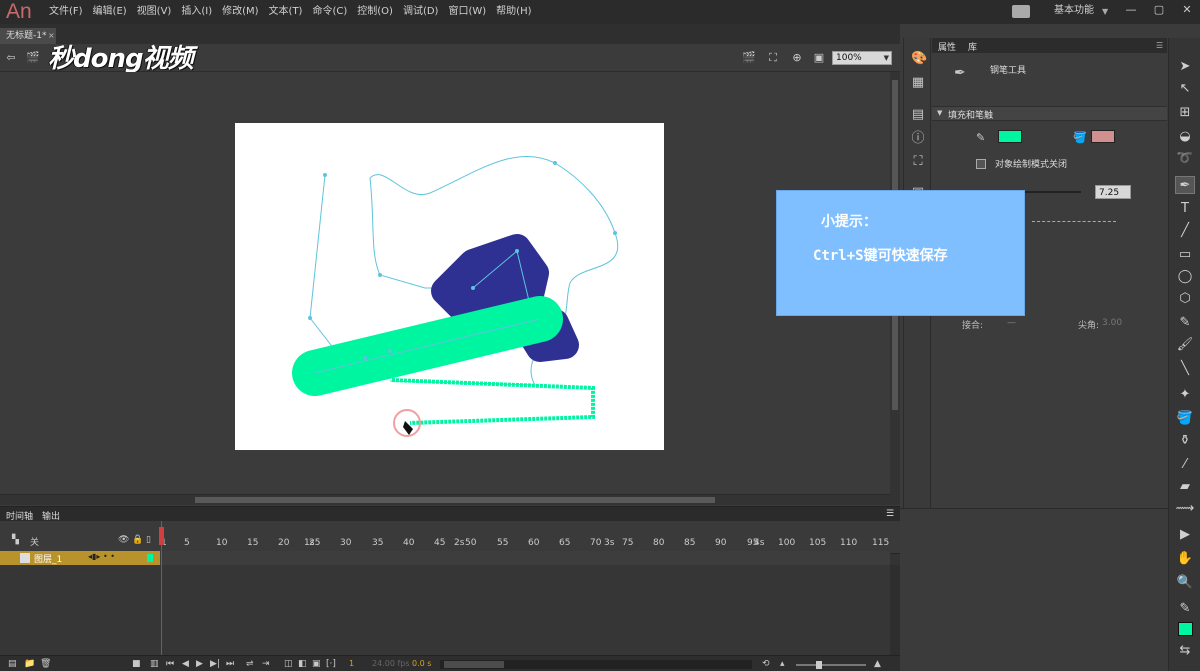 This screenshot has width=1200, height=671. Describe the element at coordinates (596, 664) in the screenshot. I see `timeline-horizontal-scrollbar` at that location.